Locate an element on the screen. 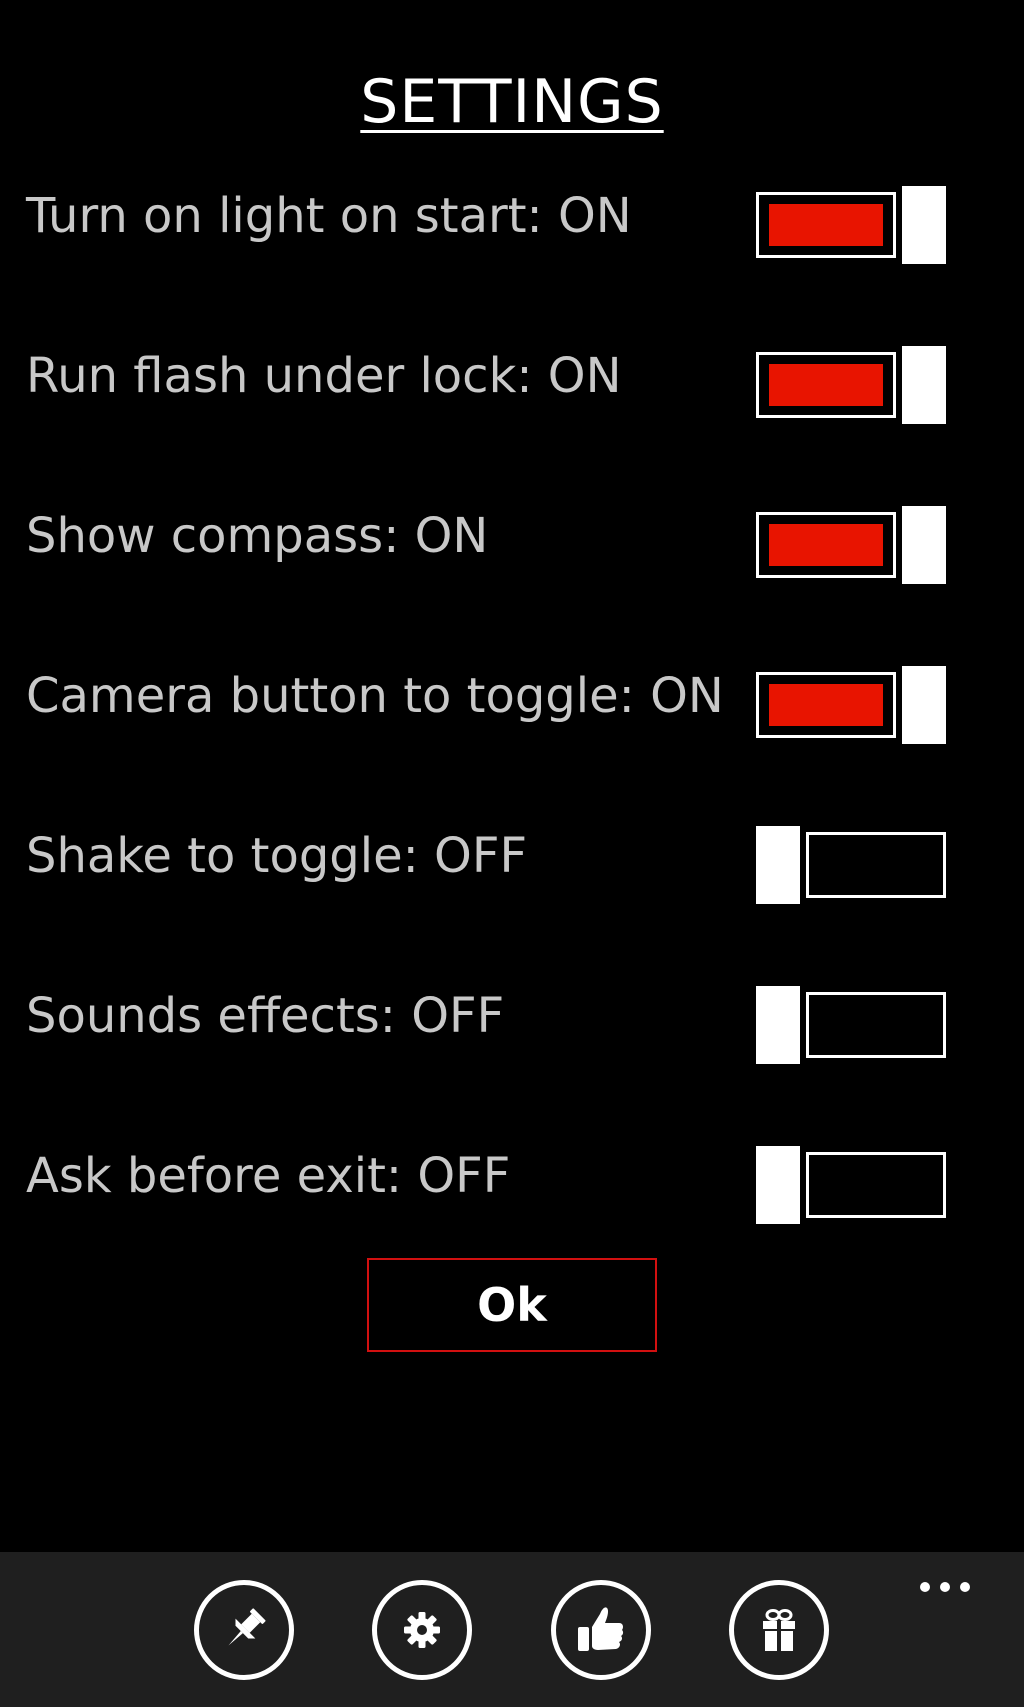 The image size is (1024, 1707). toggle-sound-effects is located at coordinates (851, 1025).